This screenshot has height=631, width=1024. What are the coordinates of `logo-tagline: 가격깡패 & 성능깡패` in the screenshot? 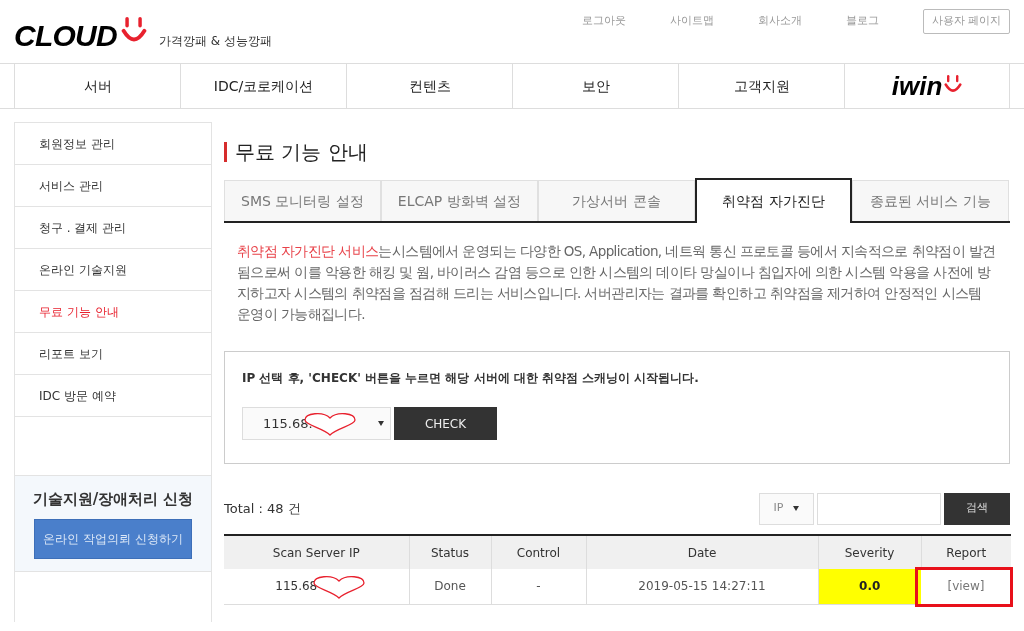 It's located at (215, 41).